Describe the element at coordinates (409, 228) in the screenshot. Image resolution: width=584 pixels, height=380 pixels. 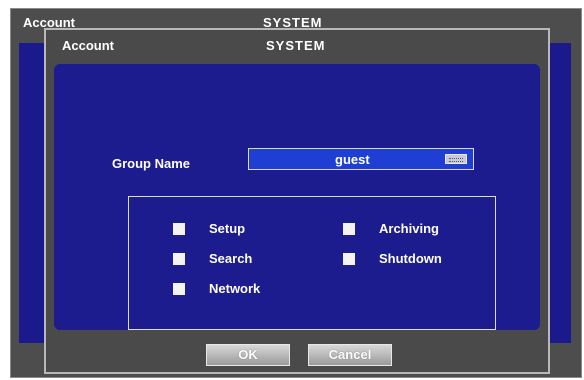
I see `archiving-label: Archiving` at that location.